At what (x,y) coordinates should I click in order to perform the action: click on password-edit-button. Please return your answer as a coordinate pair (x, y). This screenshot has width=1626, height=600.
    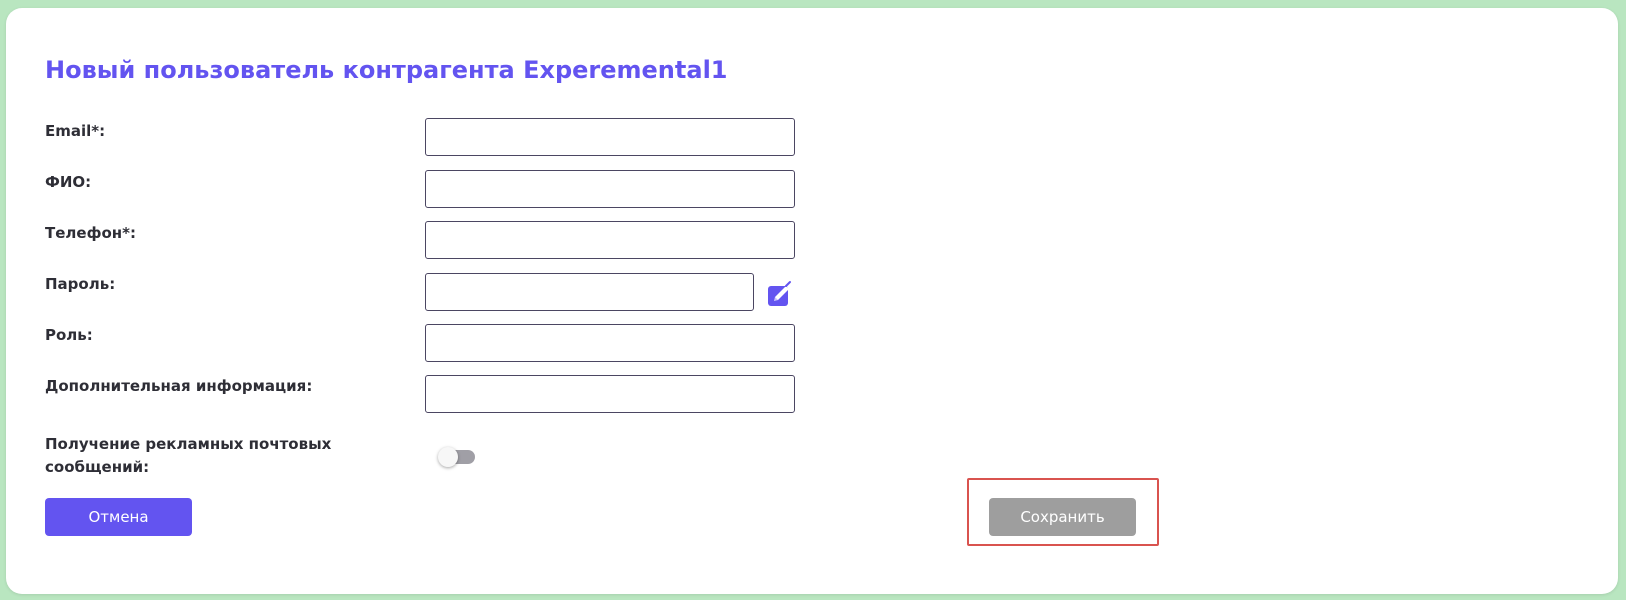
    Looking at the image, I should click on (779, 294).